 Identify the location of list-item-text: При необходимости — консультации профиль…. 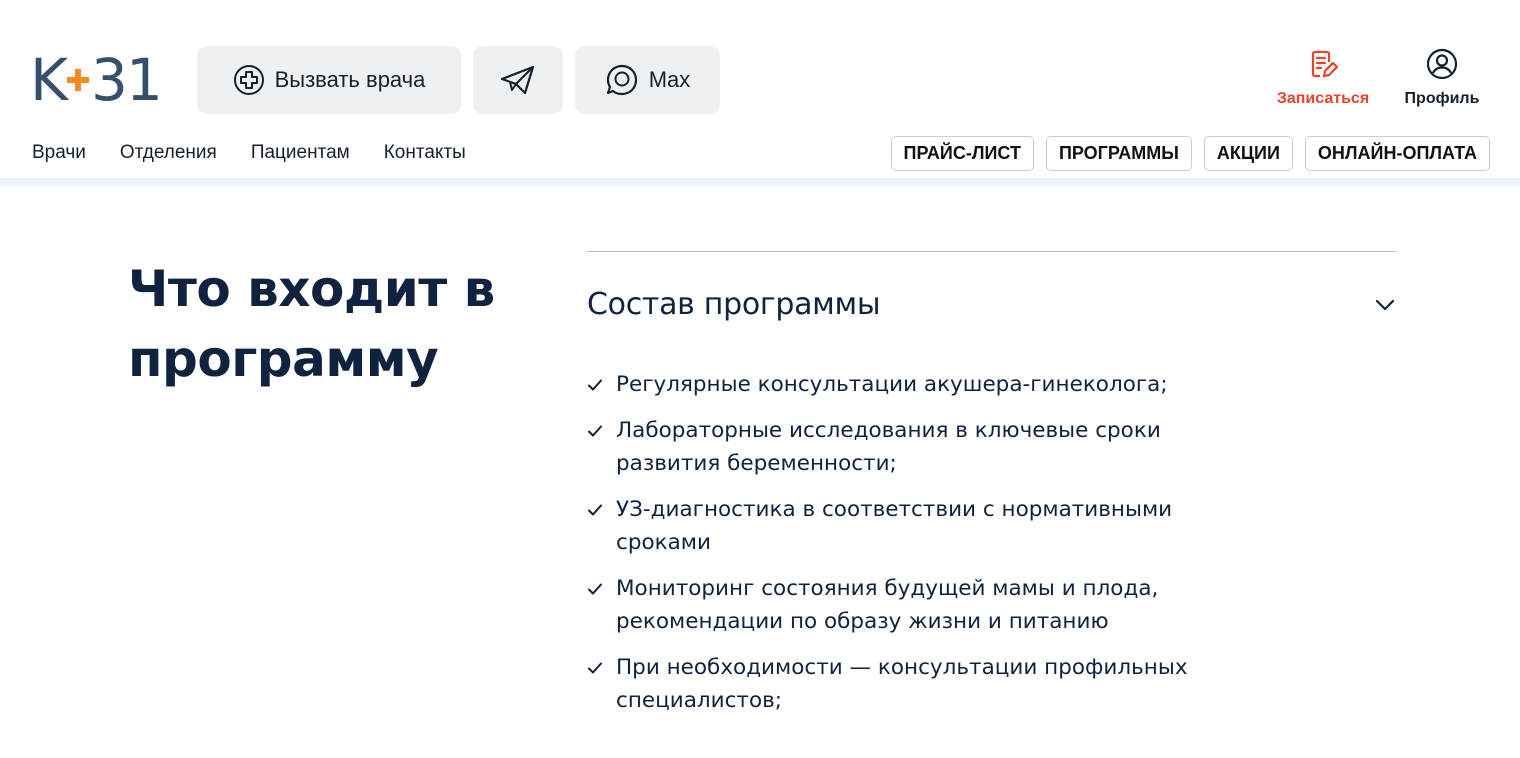
(902, 684).